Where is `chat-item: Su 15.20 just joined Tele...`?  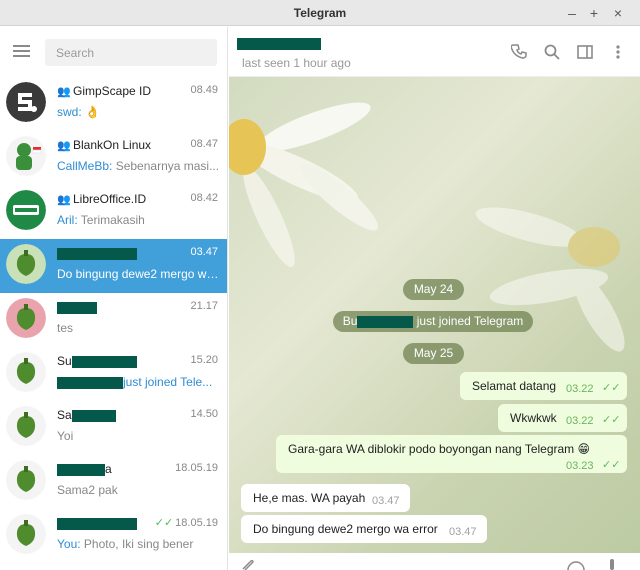
chat-item: Su 15.20 just joined Tele... is located at coordinates (113, 374).